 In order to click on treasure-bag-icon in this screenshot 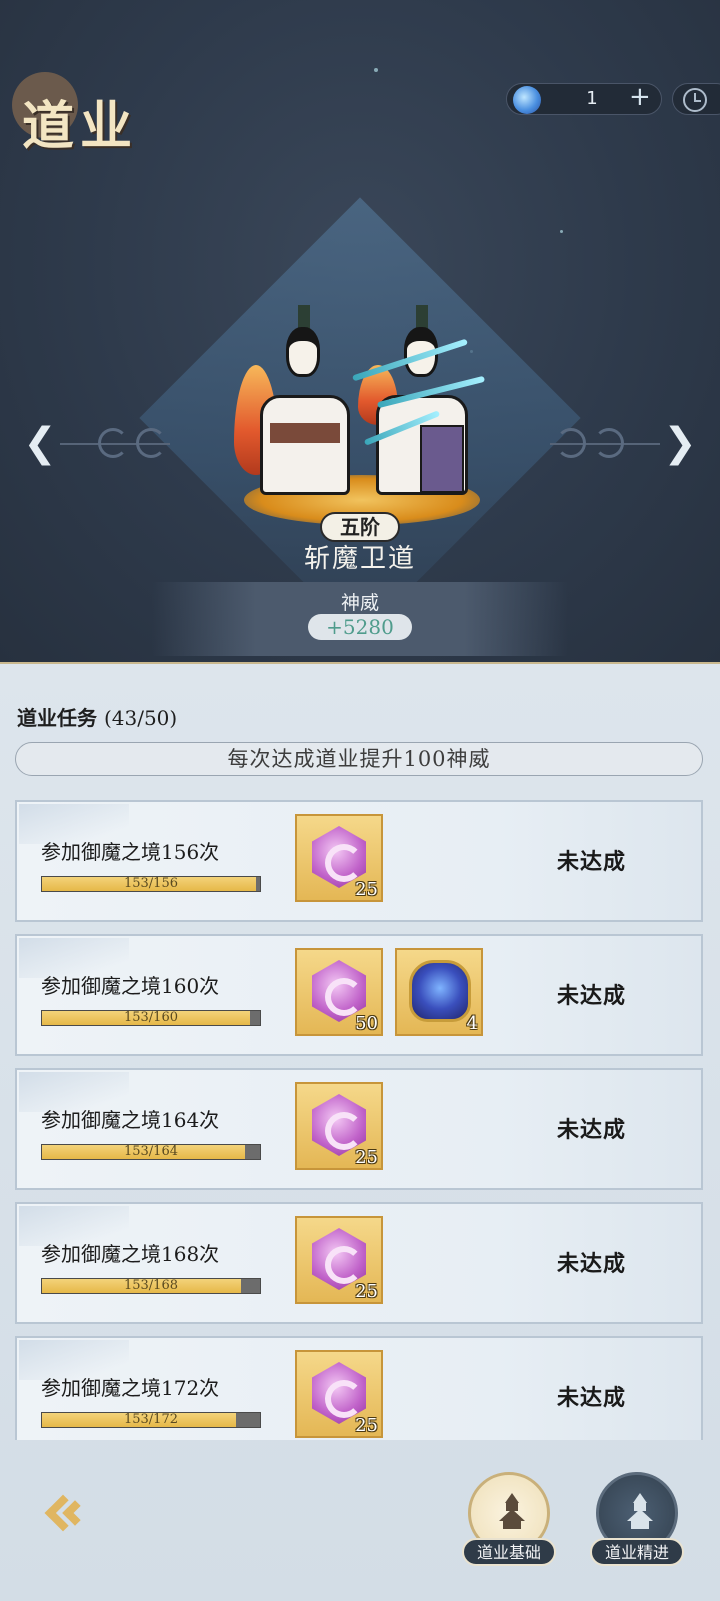, I will do `click(440, 991)`.